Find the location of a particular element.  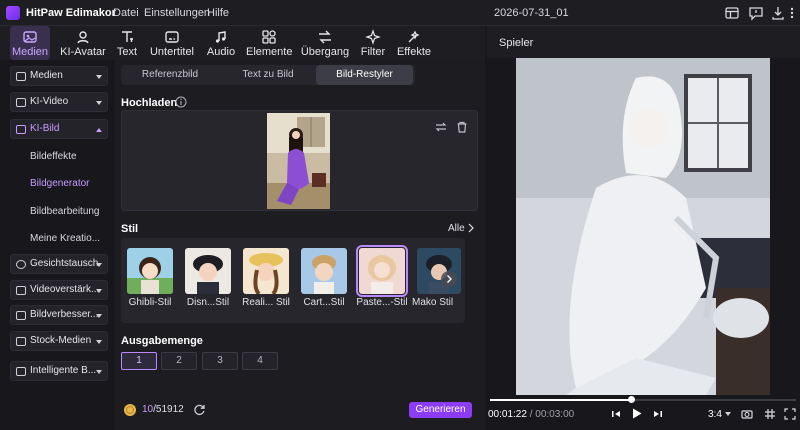

next-frame-icon is located at coordinates (658, 414).